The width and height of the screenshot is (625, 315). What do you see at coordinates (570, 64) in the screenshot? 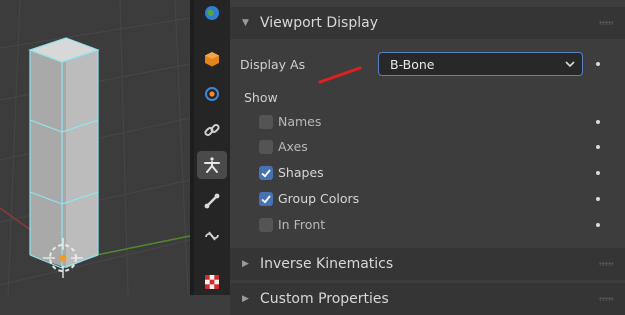
I see `chevron-down-icon` at bounding box center [570, 64].